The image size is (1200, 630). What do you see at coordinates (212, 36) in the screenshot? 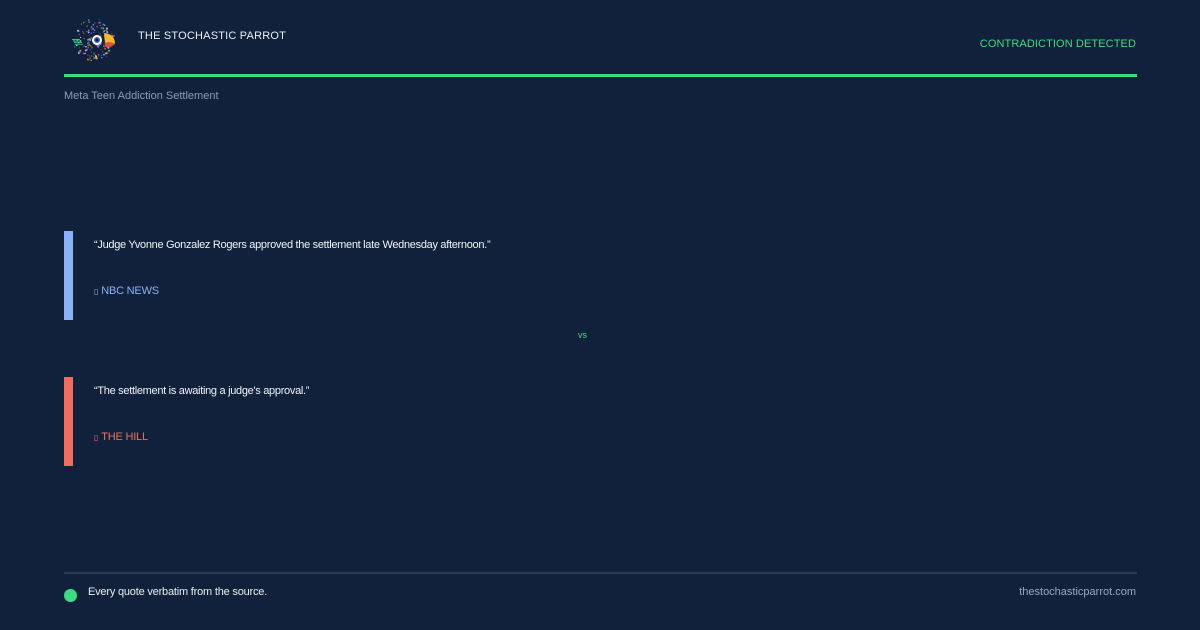
I see `brand-name: THE STOCHASTIC PARROT` at bounding box center [212, 36].